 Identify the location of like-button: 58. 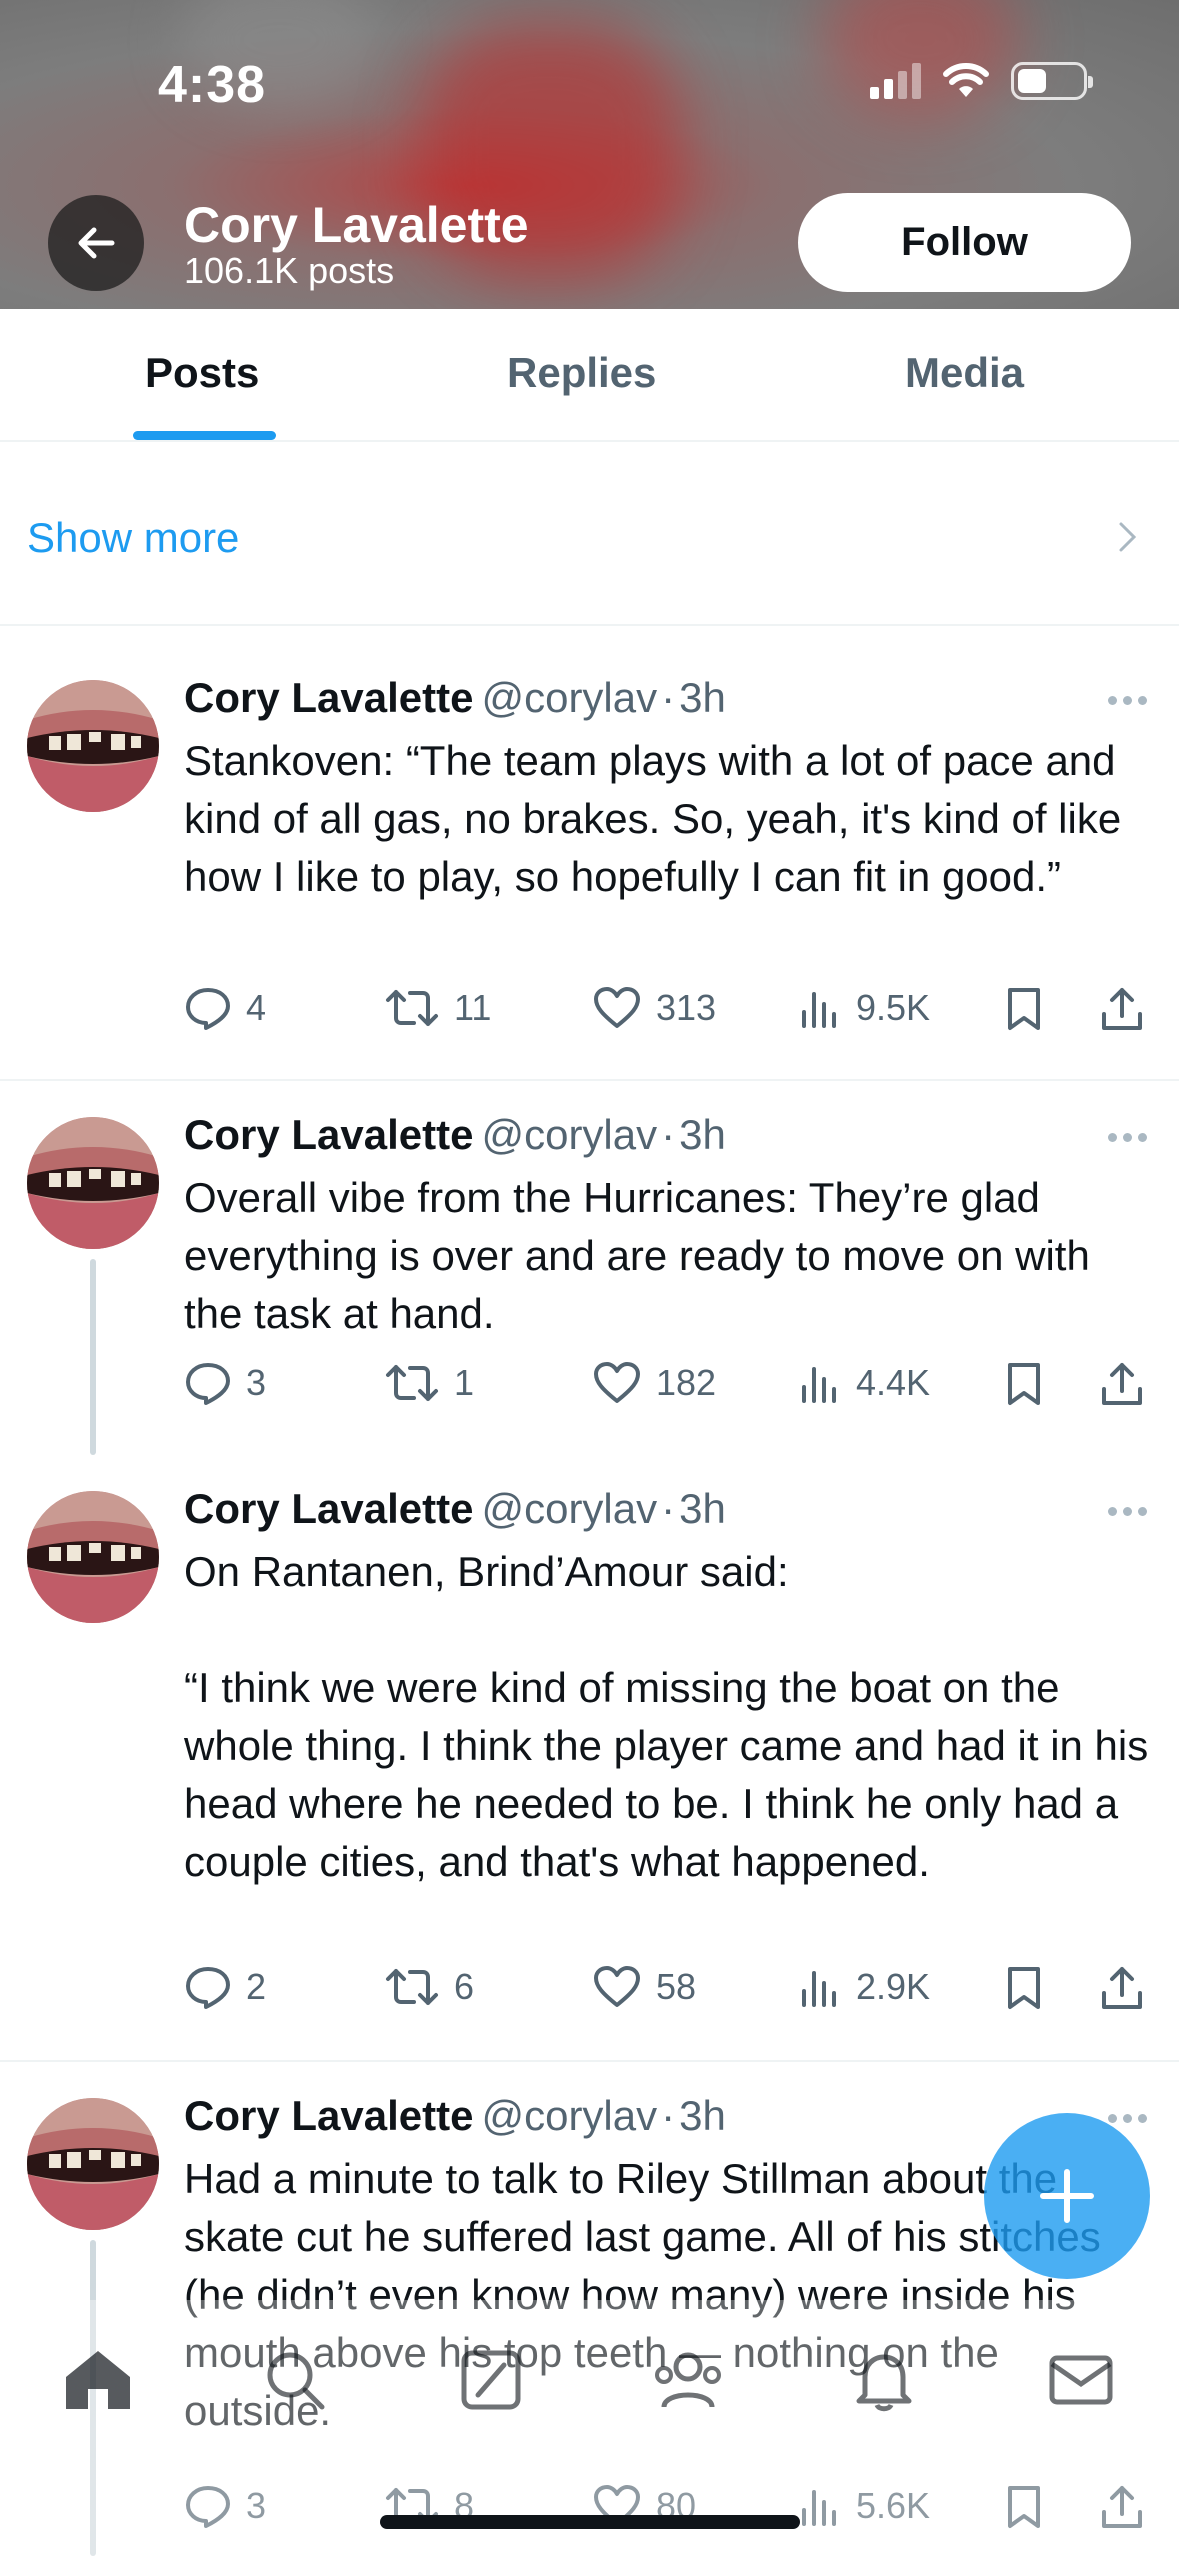
(644, 1987).